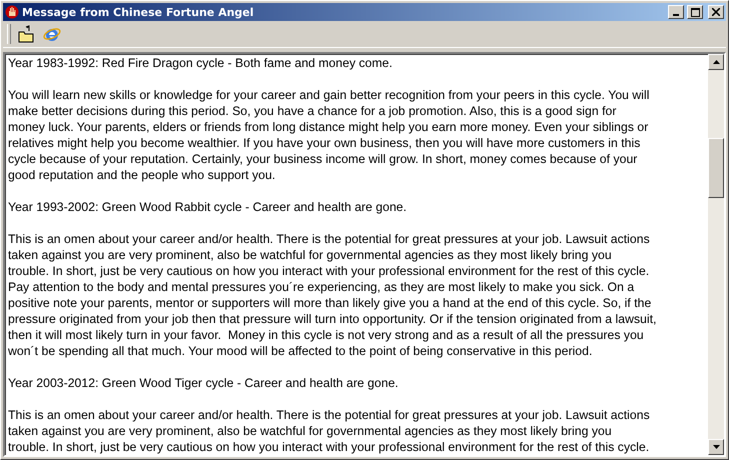 The image size is (729, 460). What do you see at coordinates (716, 168) in the screenshot?
I see `scroll-thumb` at bounding box center [716, 168].